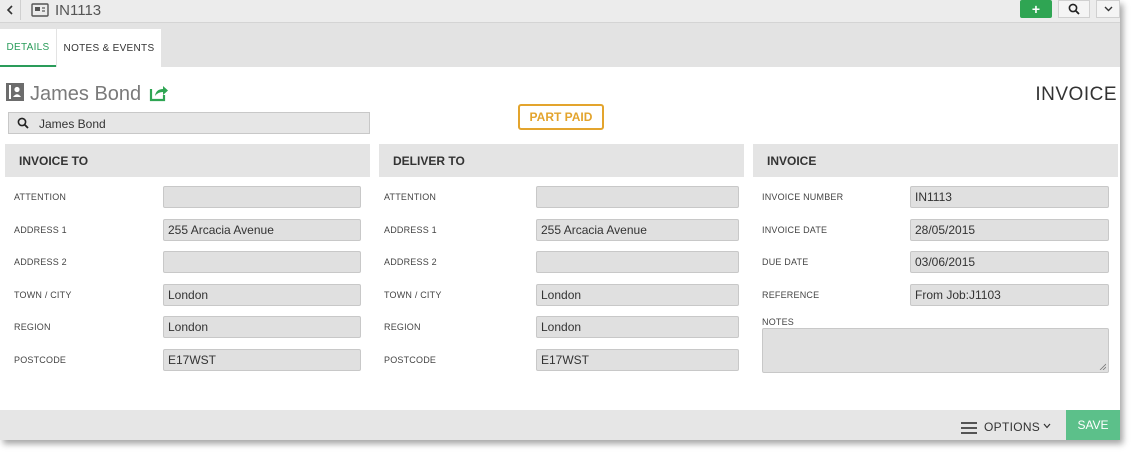  I want to click on invoice-to-postcode-label: POSTCODE, so click(40, 360).